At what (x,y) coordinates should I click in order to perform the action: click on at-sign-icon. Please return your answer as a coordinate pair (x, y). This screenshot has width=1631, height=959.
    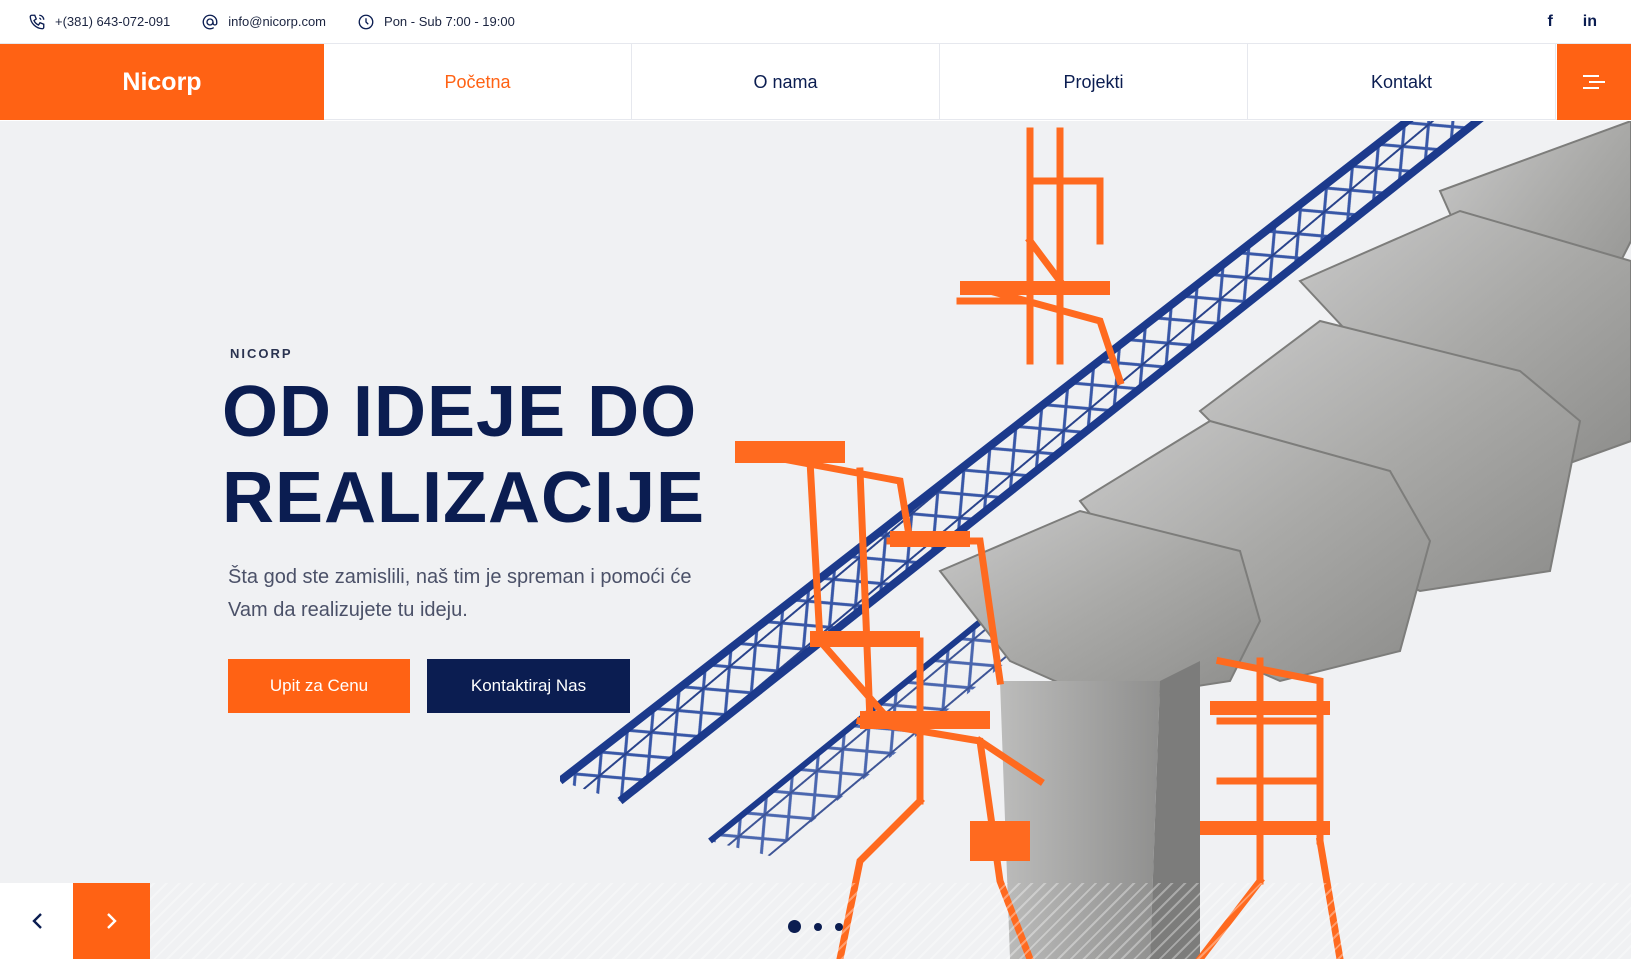
    Looking at the image, I should click on (210, 21).